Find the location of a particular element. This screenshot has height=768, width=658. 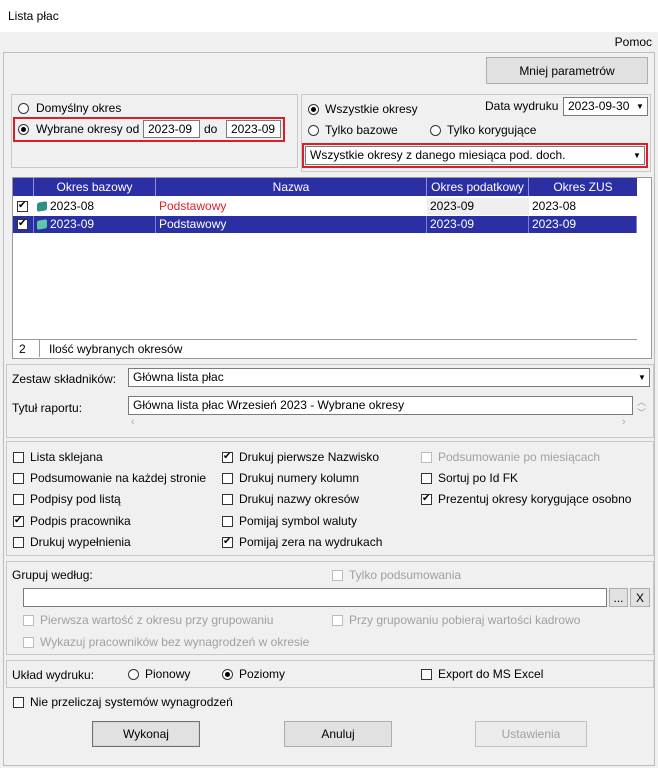

signatures-under-list-checkbox is located at coordinates (18, 499).